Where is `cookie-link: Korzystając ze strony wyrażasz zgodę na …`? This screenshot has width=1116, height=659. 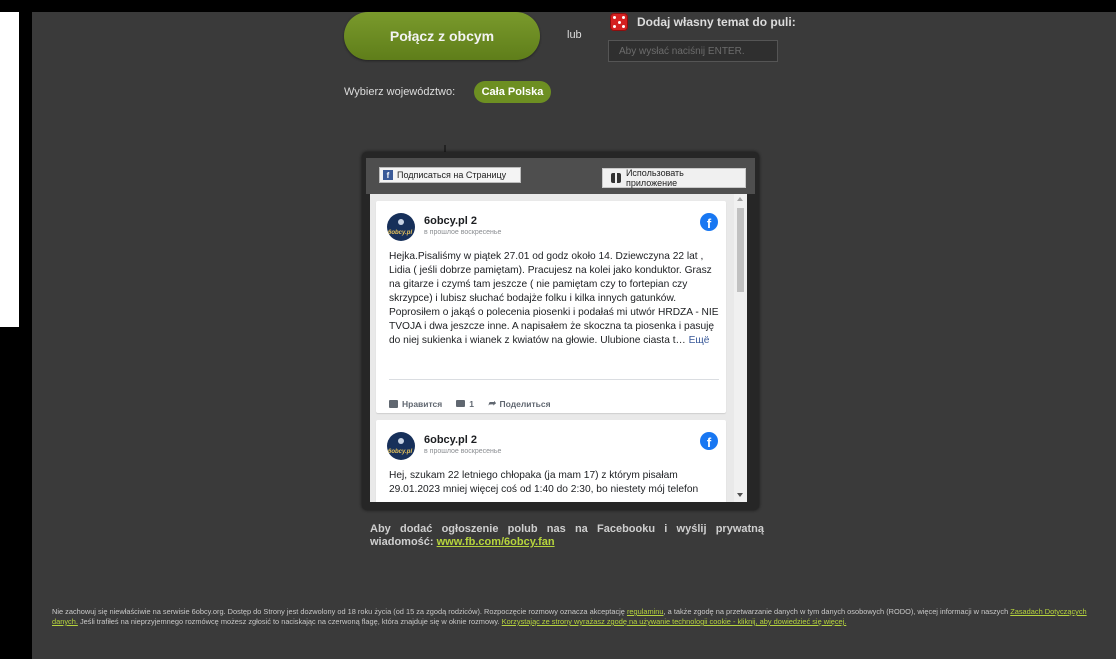 cookie-link: Korzystając ze strony wyrażasz zgodę na … is located at coordinates (674, 621).